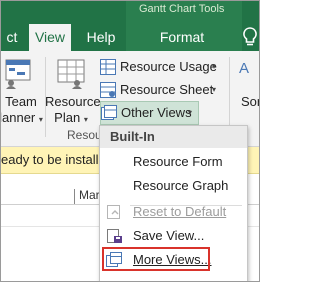  What do you see at coordinates (18, 117) in the screenshot?
I see `team-planner-label-text: lanner` at bounding box center [18, 117].